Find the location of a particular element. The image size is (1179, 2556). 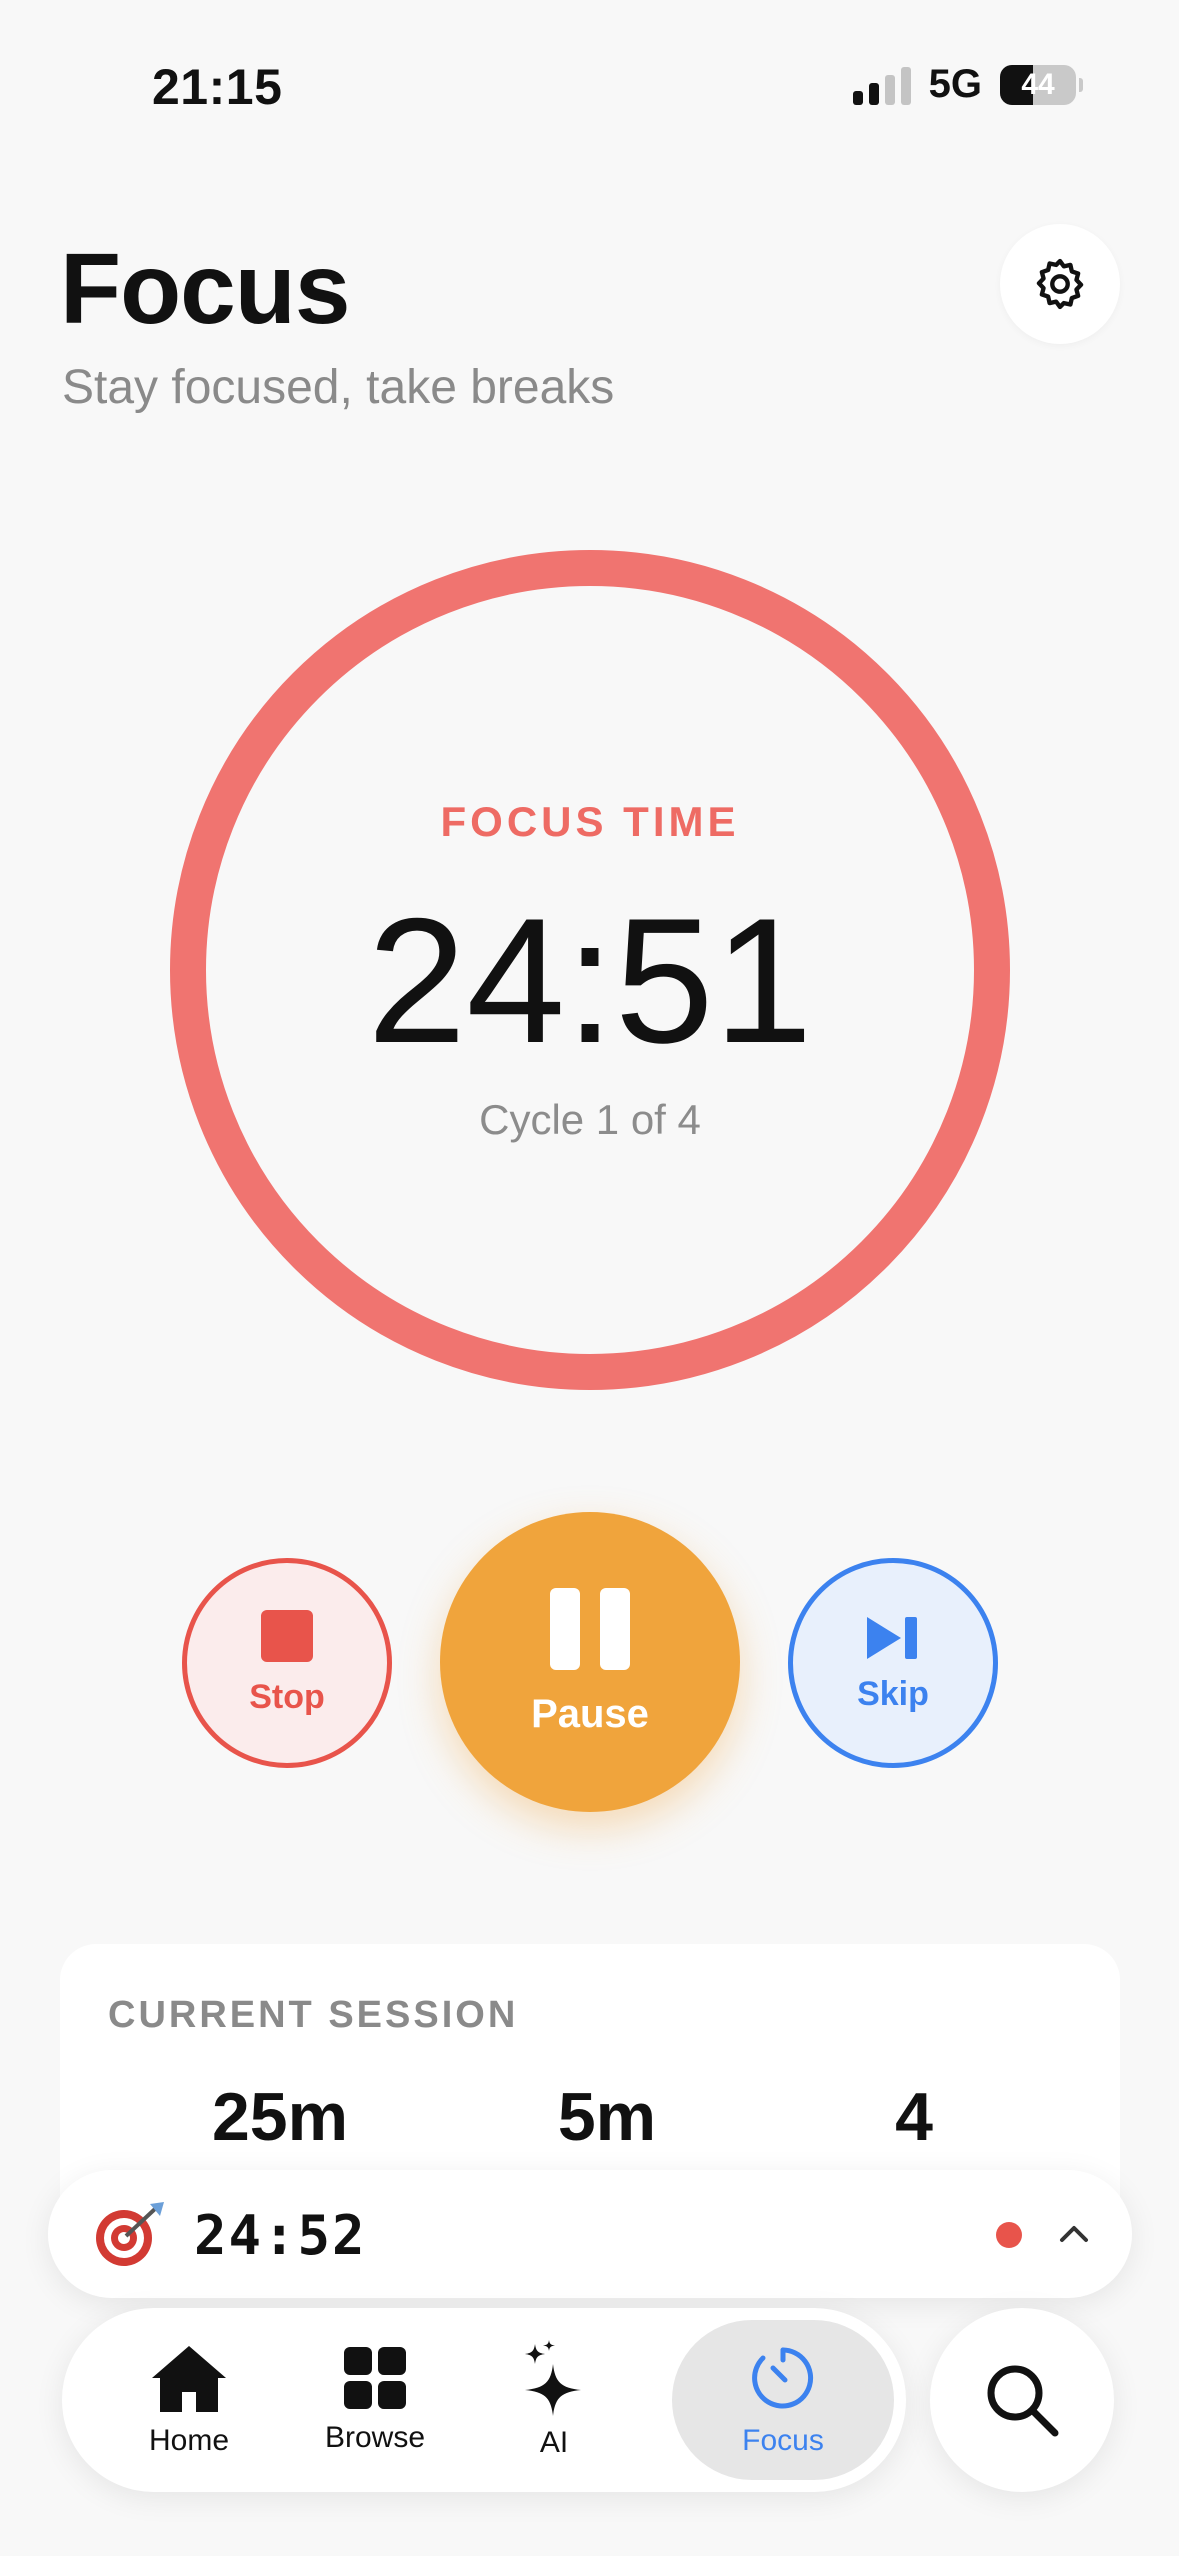

skip-button: Skip is located at coordinates (893, 1663).